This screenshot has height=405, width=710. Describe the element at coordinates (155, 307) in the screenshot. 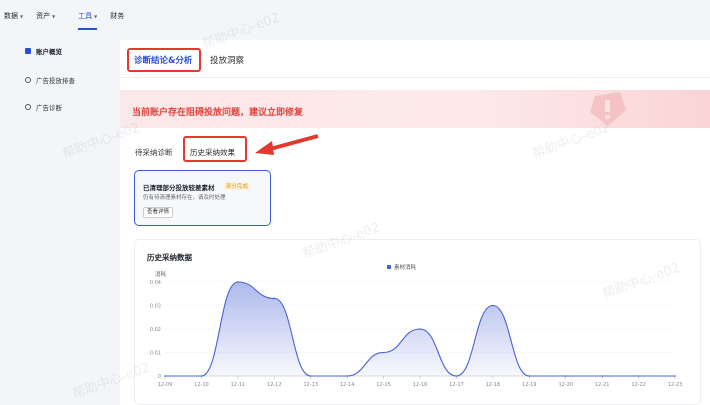

I see `y-tick-label: 0.03` at that location.